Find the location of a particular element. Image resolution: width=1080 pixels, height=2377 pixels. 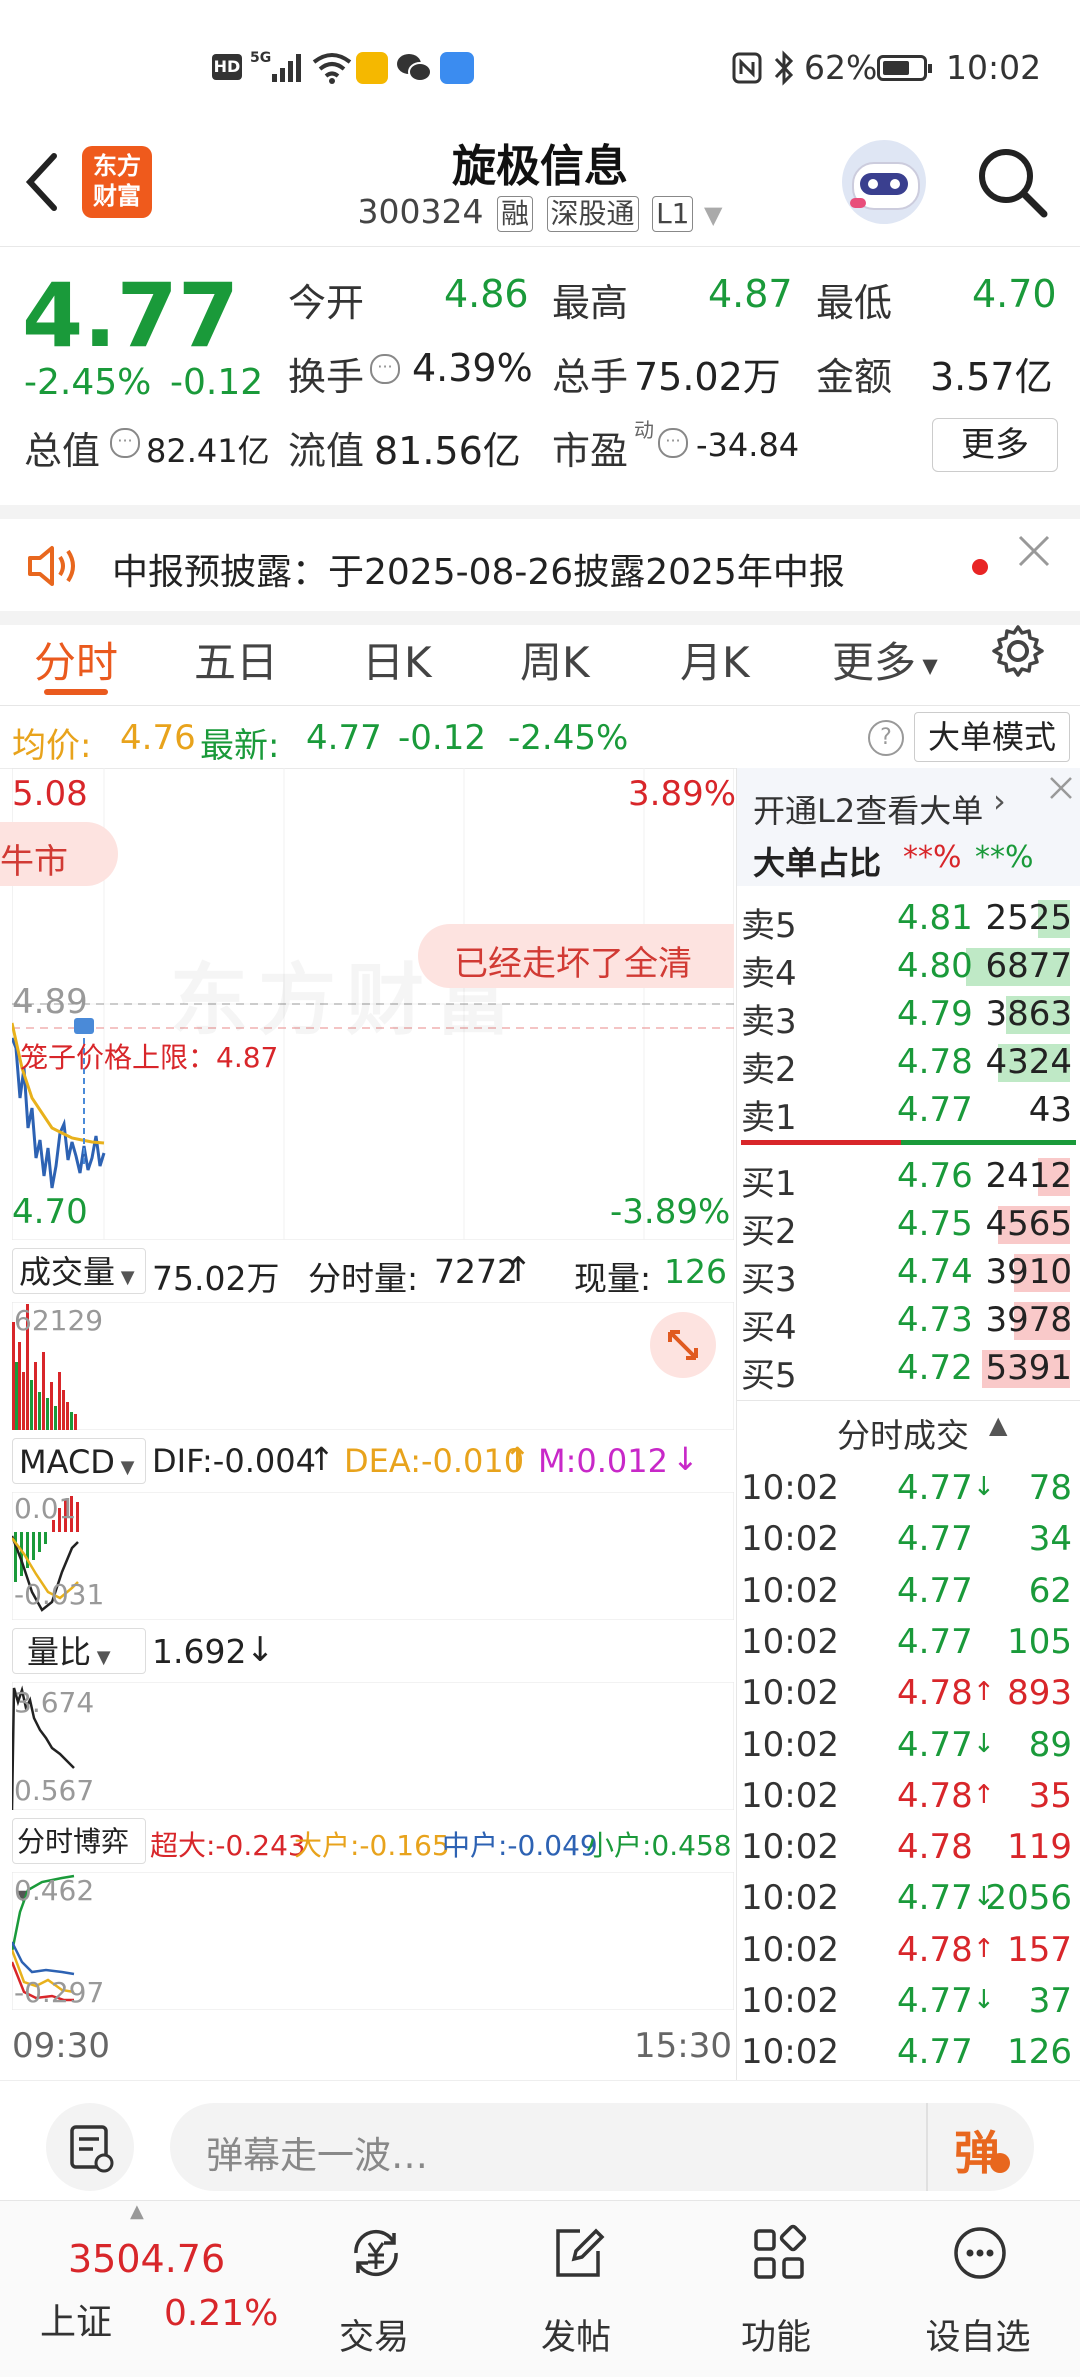

macd-chart is located at coordinates (373, 1556).